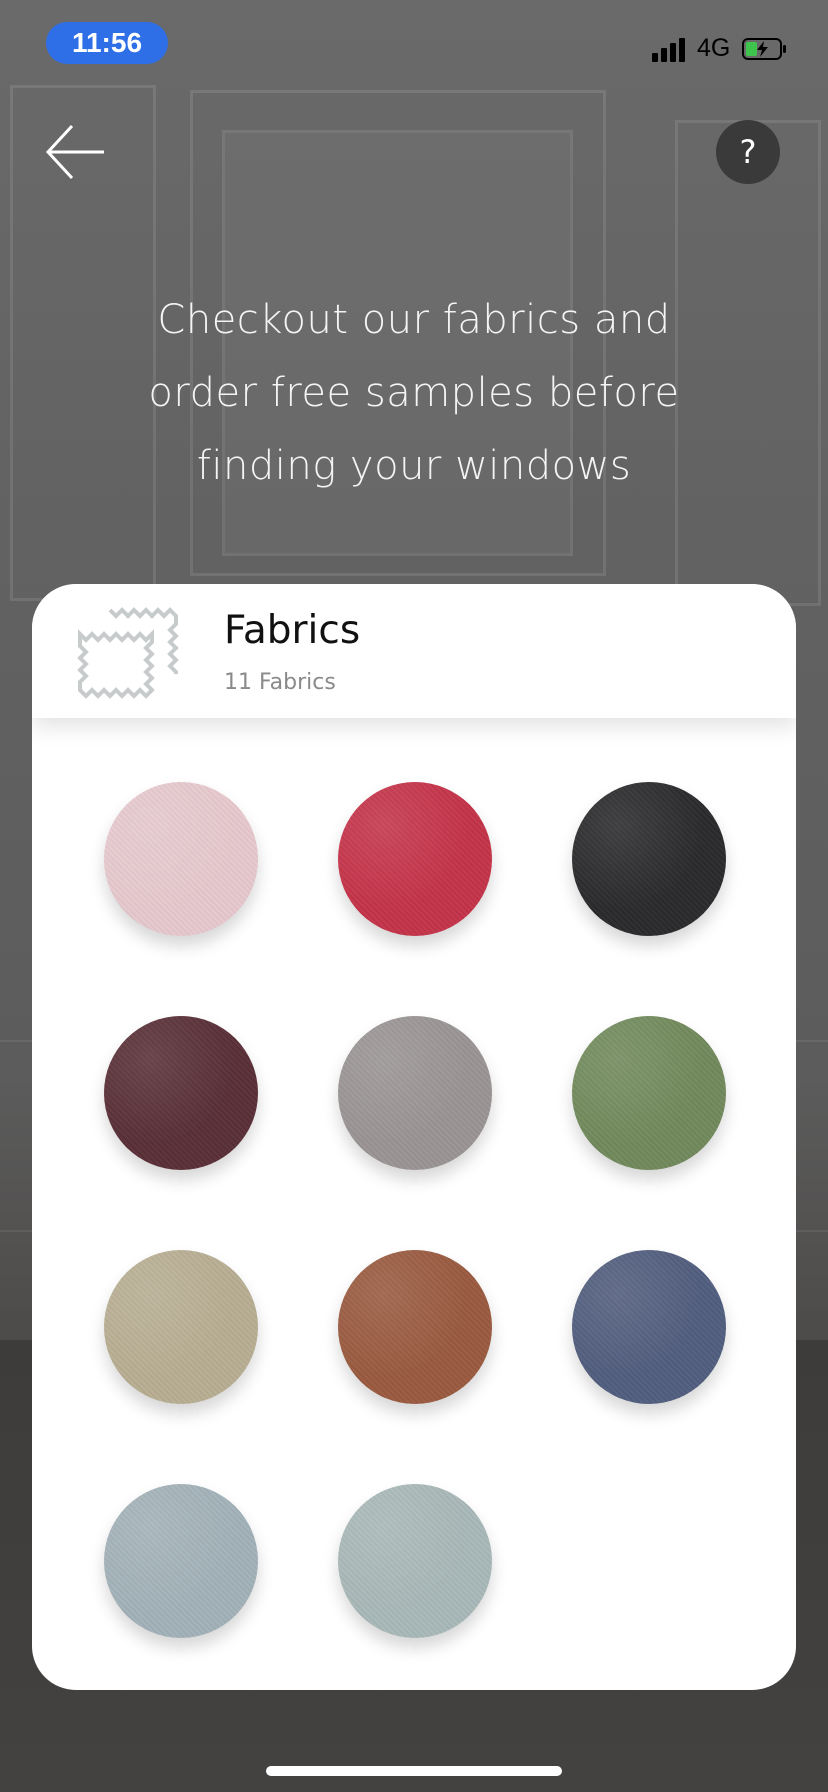  I want to click on fabric-swatch-mist, so click(415, 1561).